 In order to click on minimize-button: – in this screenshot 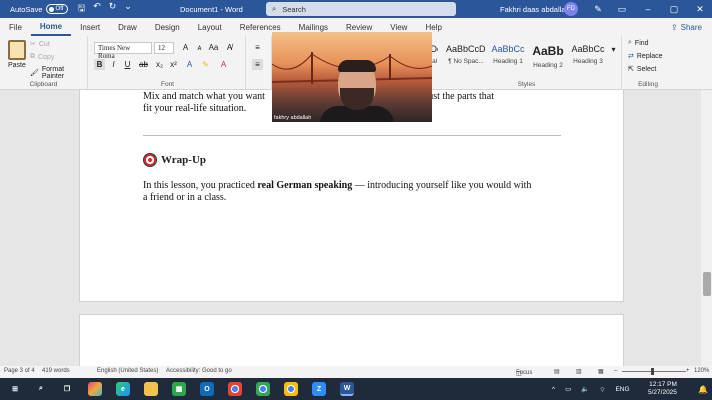, I will do `click(648, 9)`.